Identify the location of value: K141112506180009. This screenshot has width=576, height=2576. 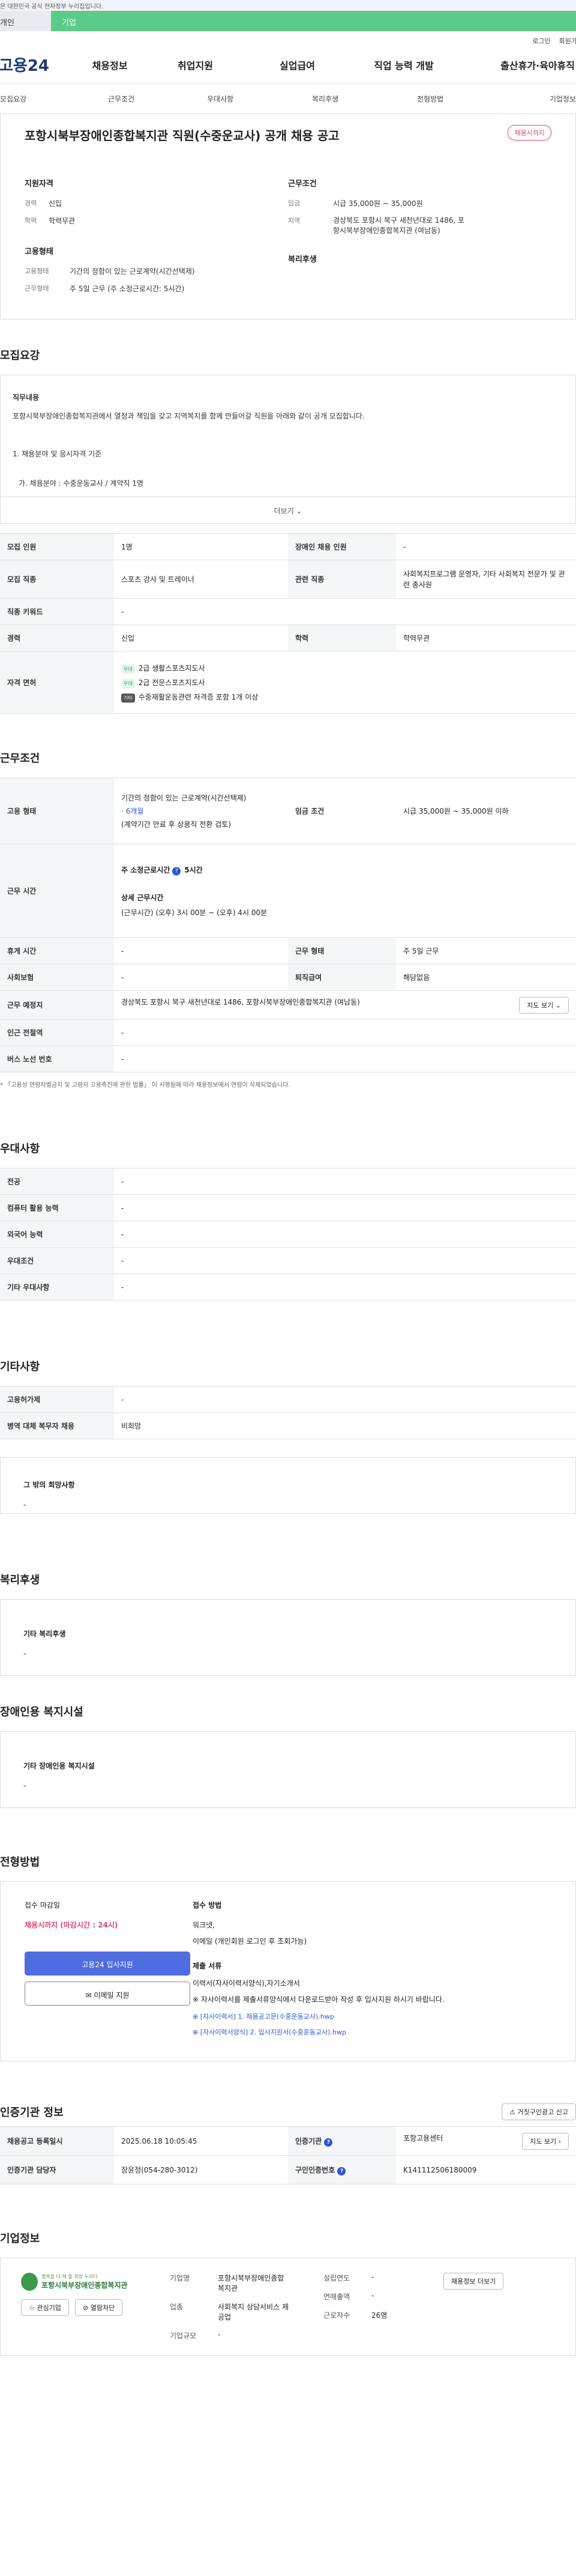
(486, 2169).